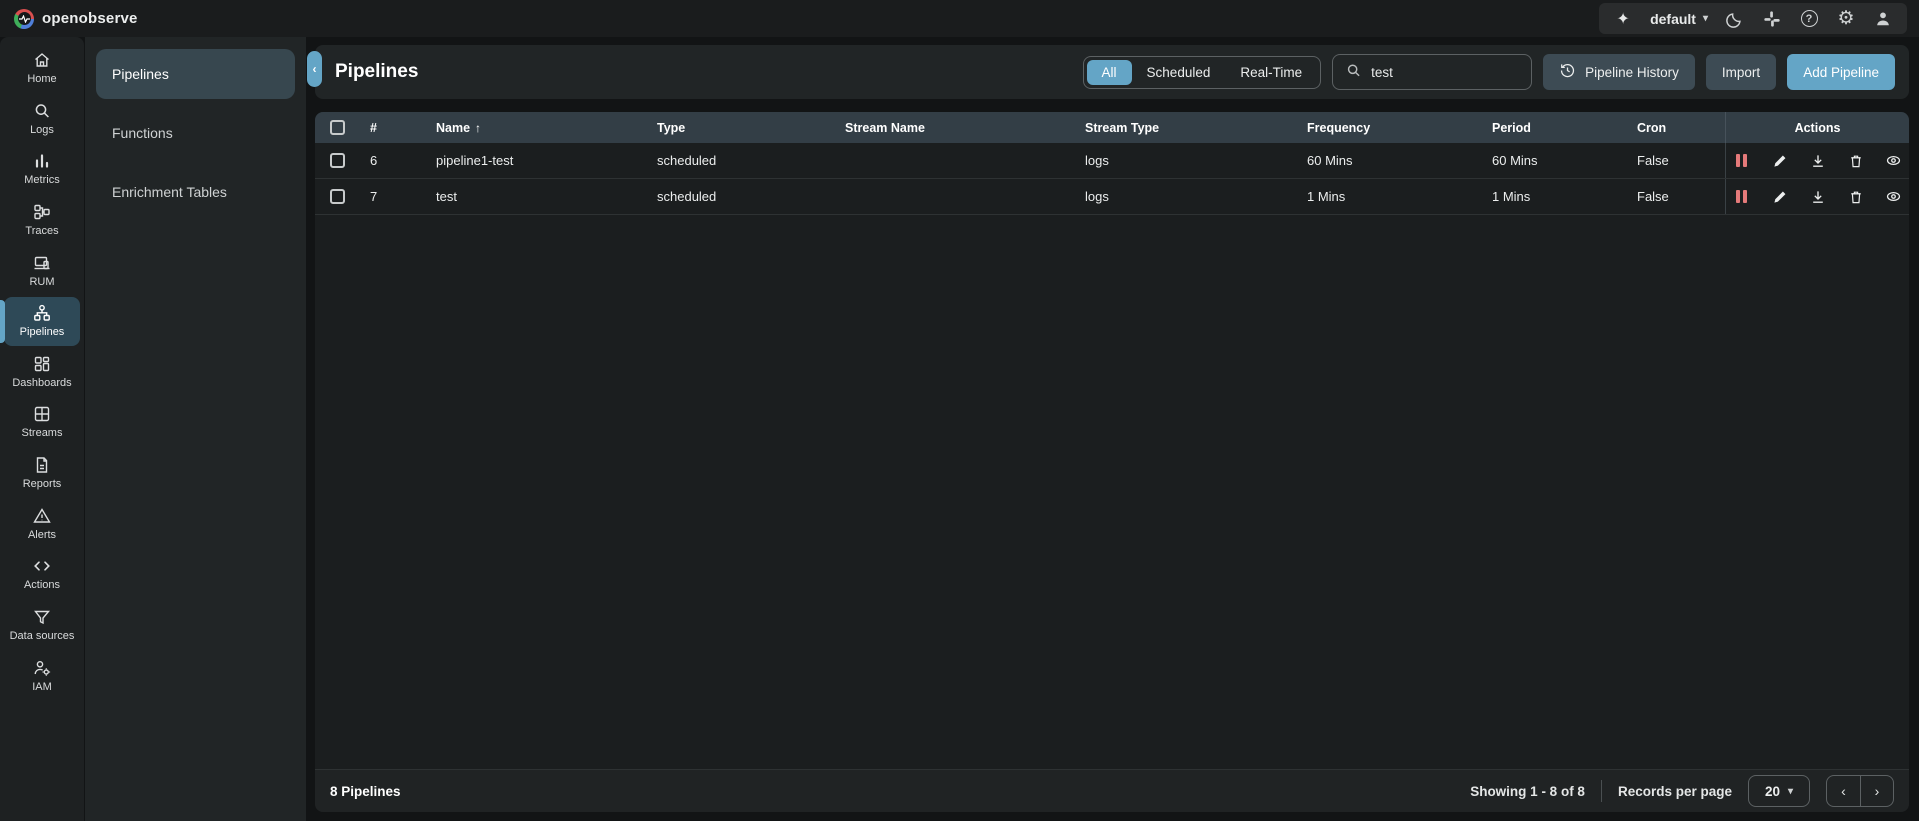  What do you see at coordinates (1109, 72) in the screenshot?
I see `tab-all: All` at bounding box center [1109, 72].